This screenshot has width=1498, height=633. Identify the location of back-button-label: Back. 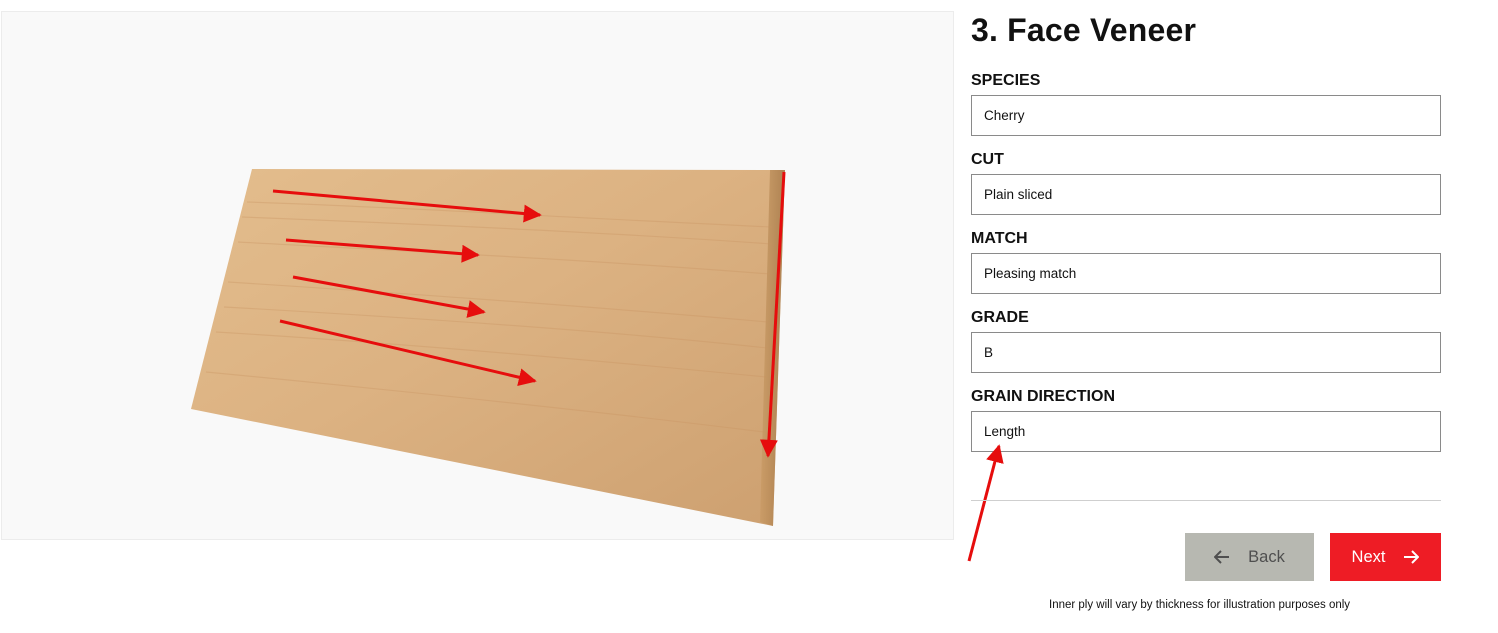
(1266, 556).